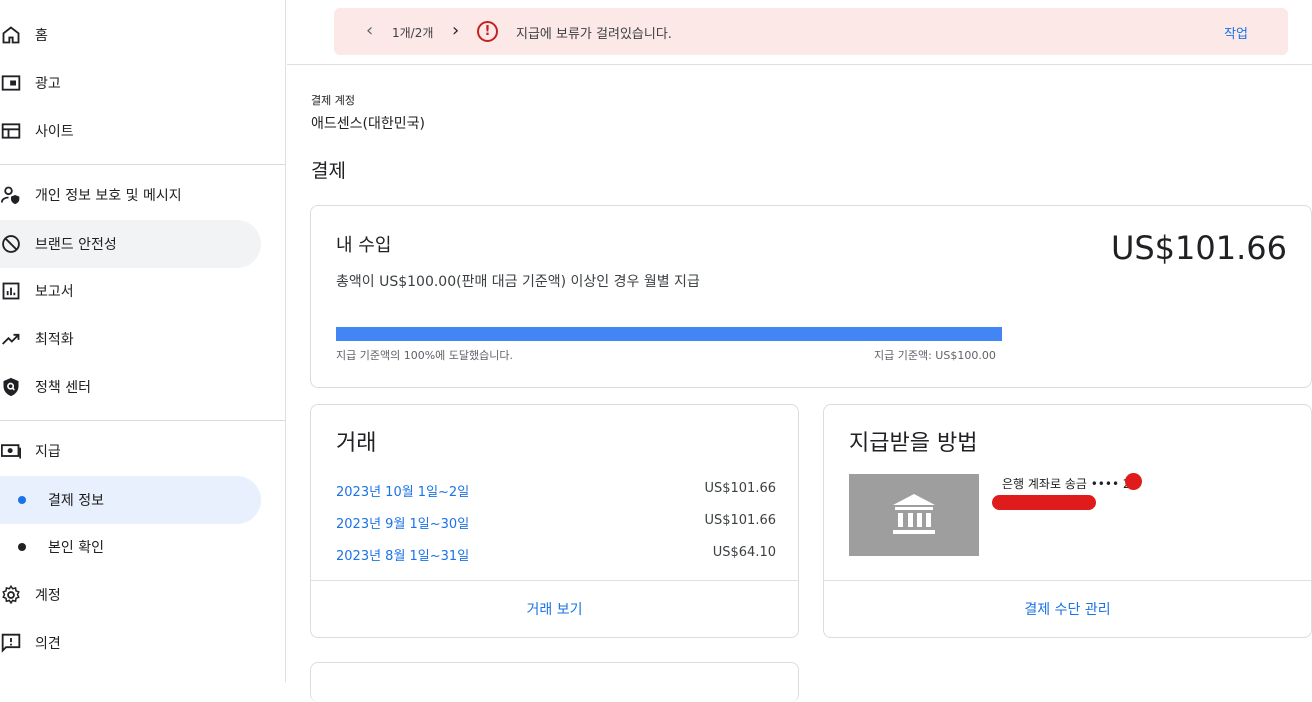 This screenshot has height=702, width=1312. I want to click on alert-action-link: 작업, so click(1236, 32).